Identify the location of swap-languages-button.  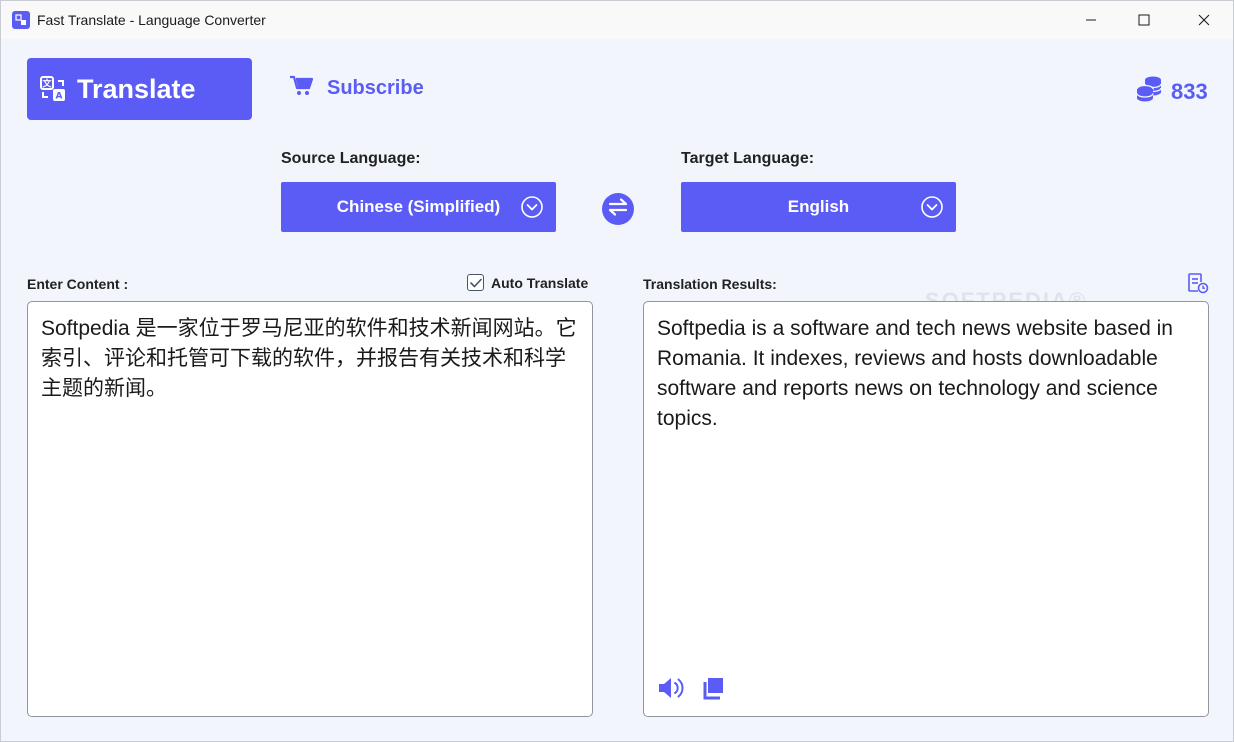
(618, 209).